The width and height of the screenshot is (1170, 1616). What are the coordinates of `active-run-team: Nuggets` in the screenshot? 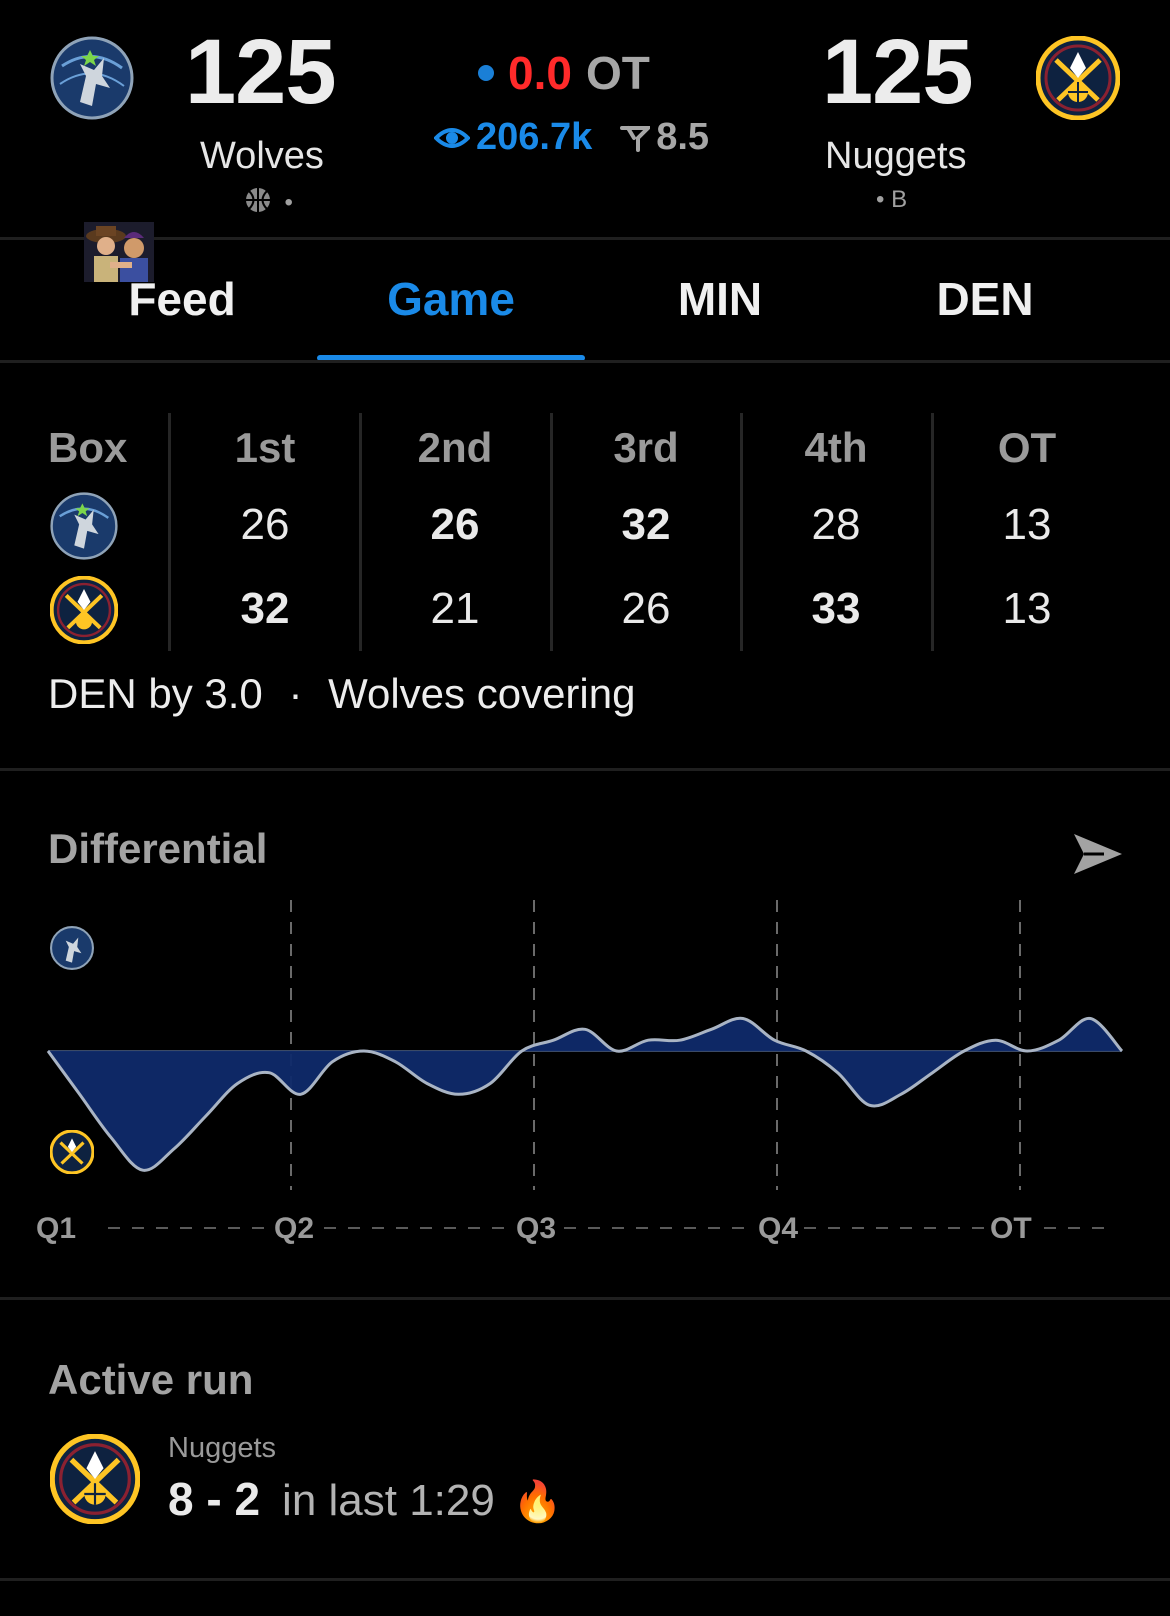 It's located at (222, 1448).